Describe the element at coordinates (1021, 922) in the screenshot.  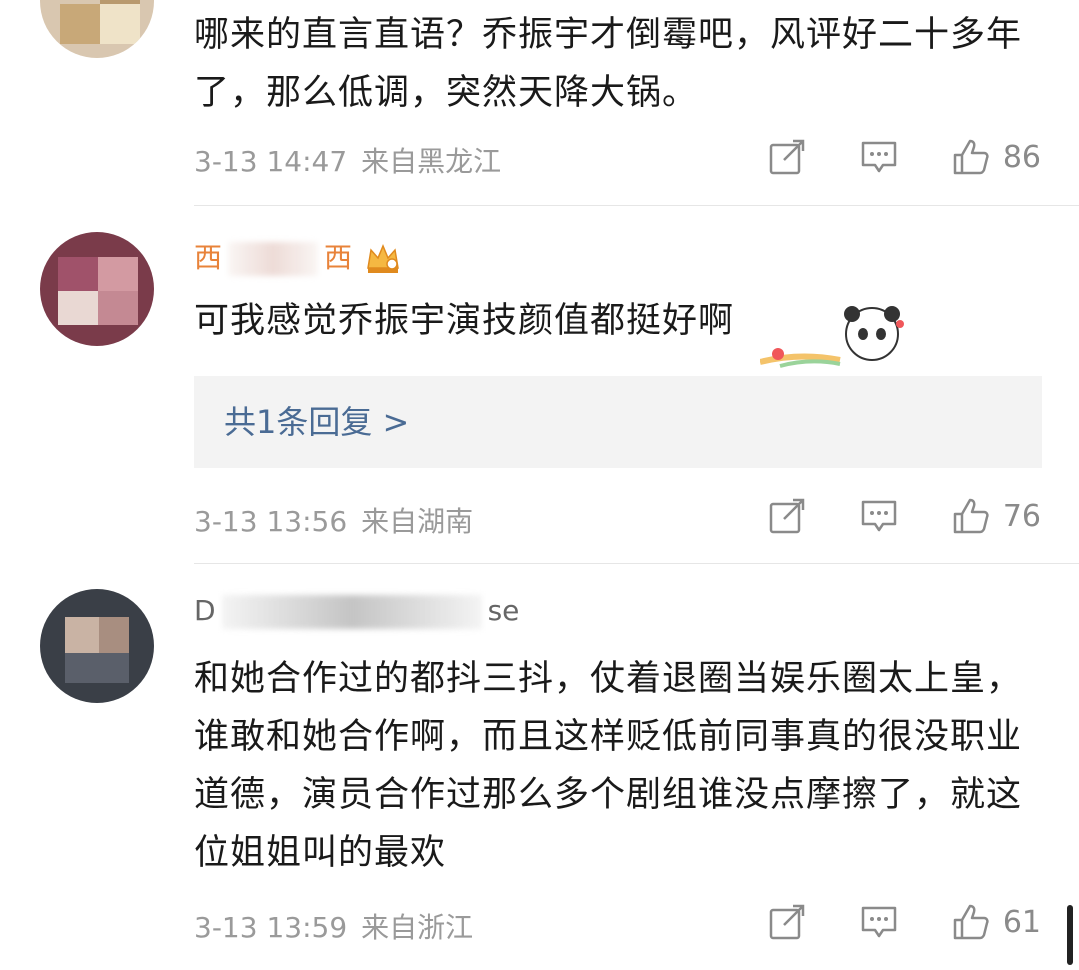
I see `like-count: 61` at that location.